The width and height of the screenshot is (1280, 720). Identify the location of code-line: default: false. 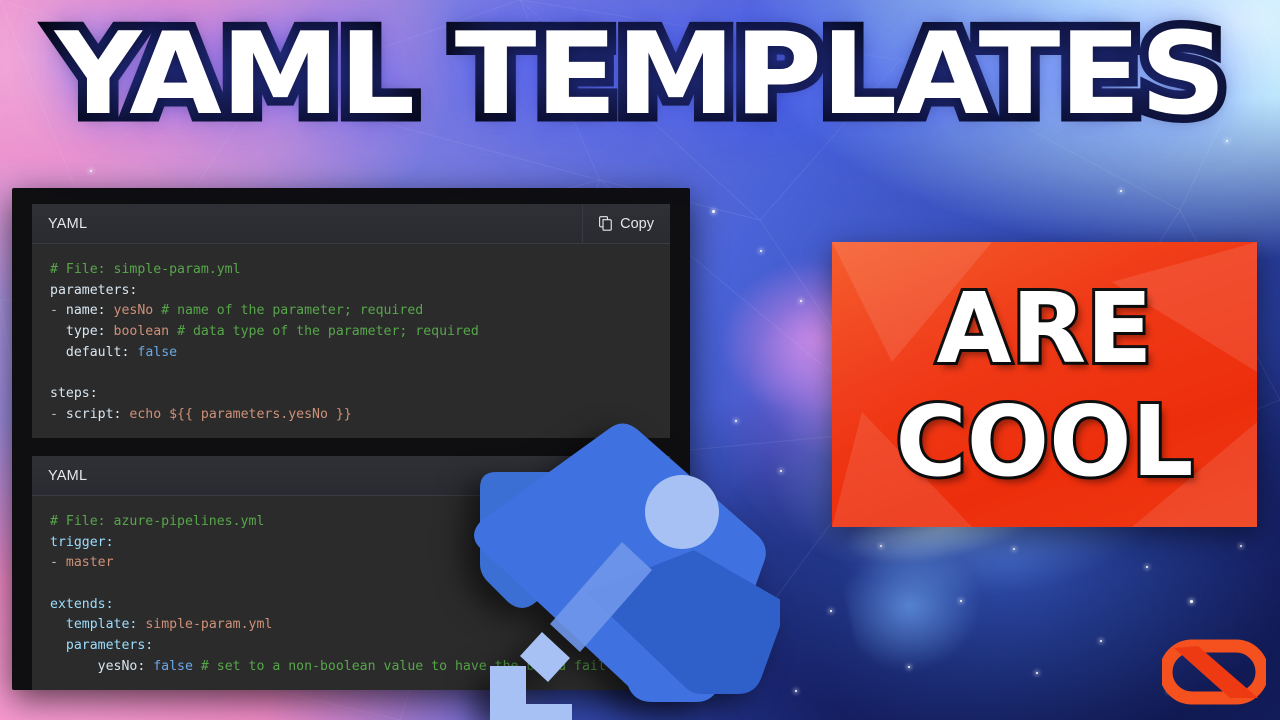
(360, 353).